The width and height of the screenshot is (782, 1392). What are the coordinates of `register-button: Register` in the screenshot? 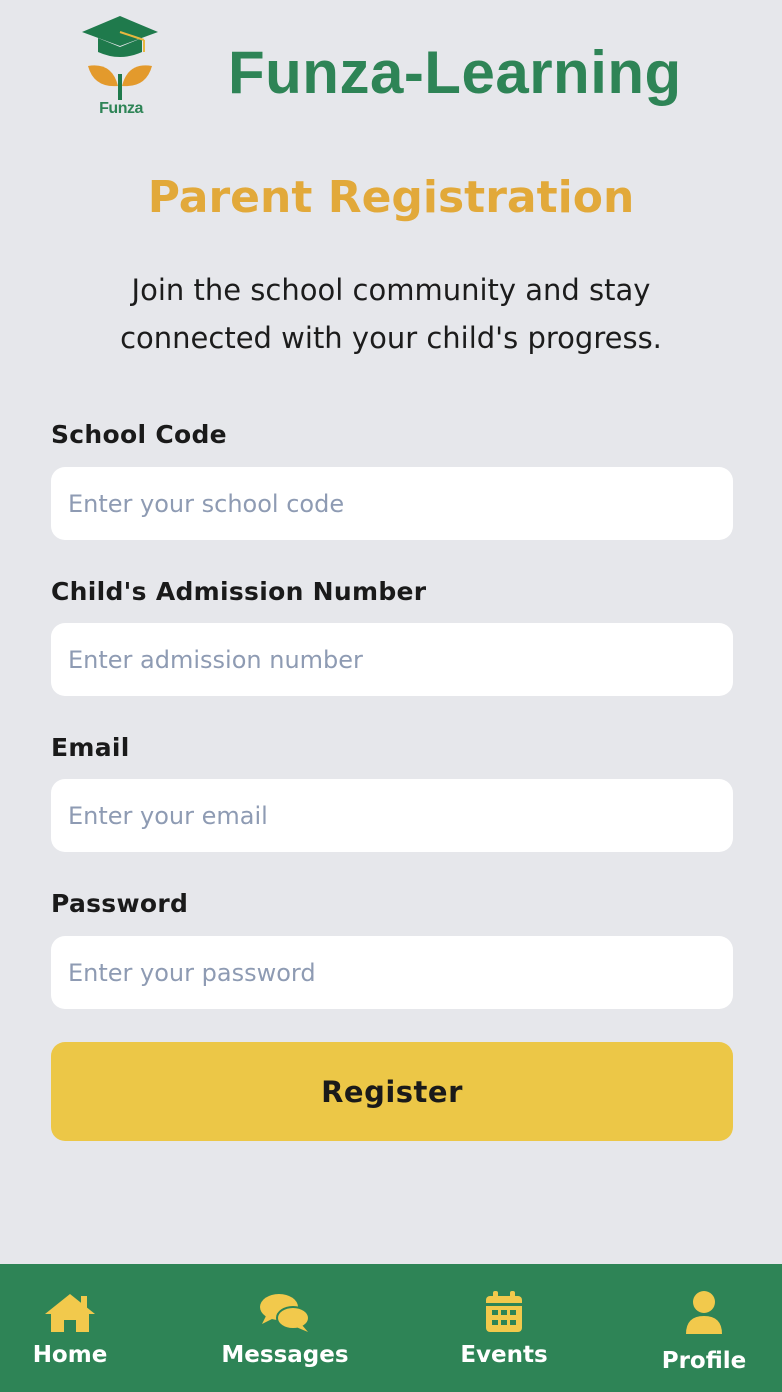 It's located at (392, 1091).